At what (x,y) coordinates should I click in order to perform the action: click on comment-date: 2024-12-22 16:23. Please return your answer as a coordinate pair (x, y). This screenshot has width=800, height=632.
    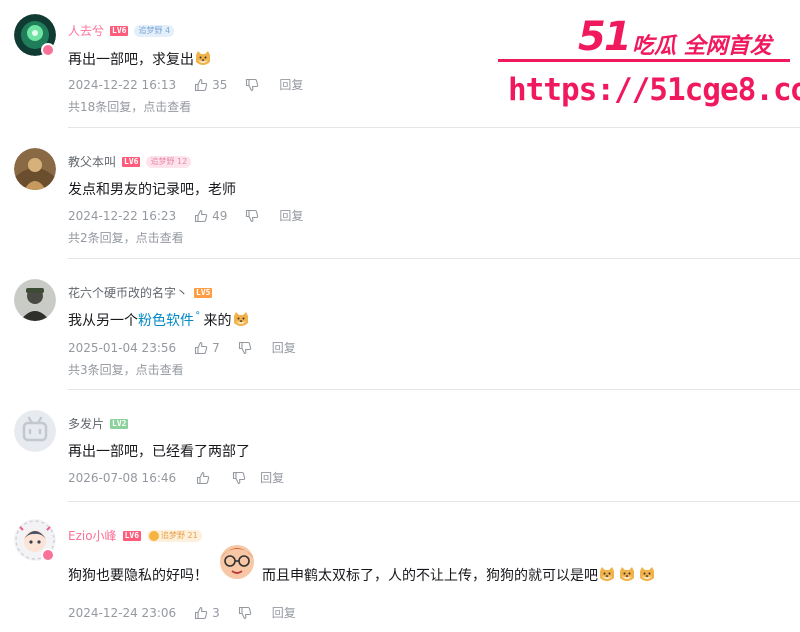
    Looking at the image, I should click on (122, 215).